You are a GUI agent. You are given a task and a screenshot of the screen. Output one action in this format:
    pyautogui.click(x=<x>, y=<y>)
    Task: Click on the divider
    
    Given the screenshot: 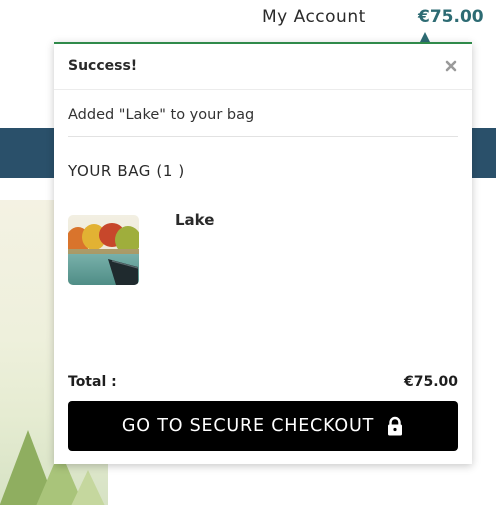 What is the action you would take?
    pyautogui.click(x=263, y=136)
    